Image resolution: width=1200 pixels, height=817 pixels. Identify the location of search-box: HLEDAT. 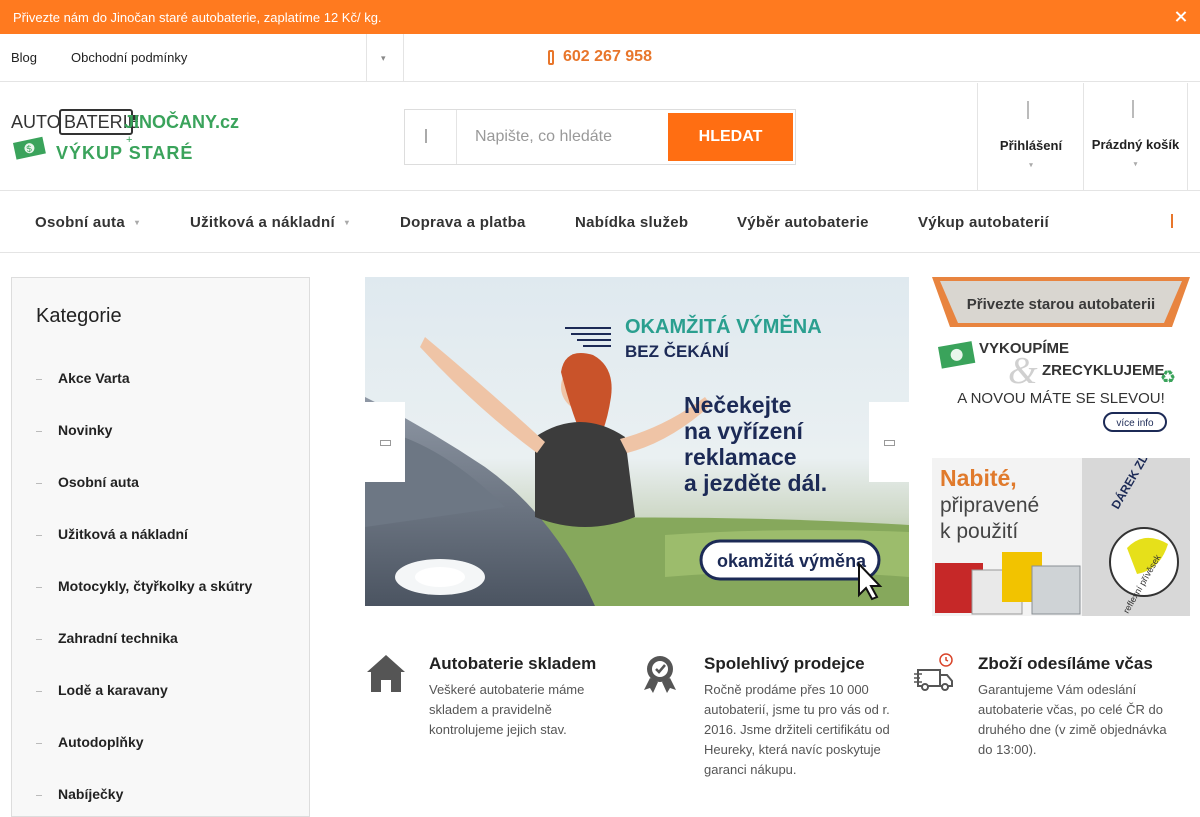
(600, 137).